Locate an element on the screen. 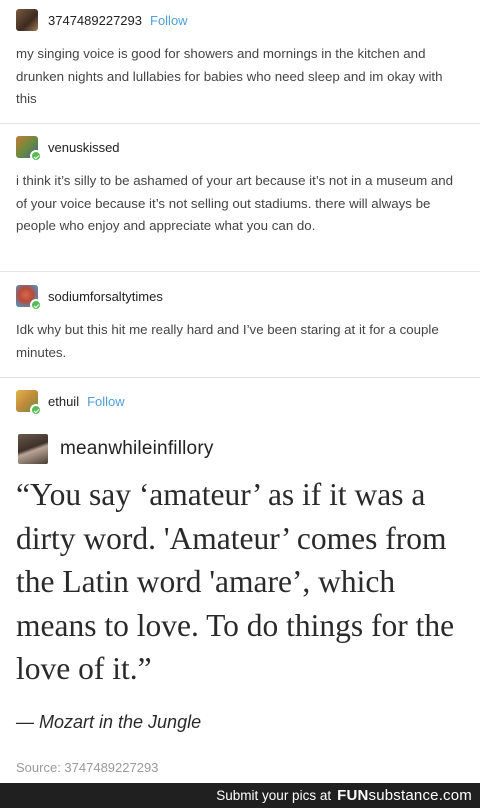 This screenshot has height=808, width=480. footer-brand: FUNsubstance.com is located at coordinates (404, 795).